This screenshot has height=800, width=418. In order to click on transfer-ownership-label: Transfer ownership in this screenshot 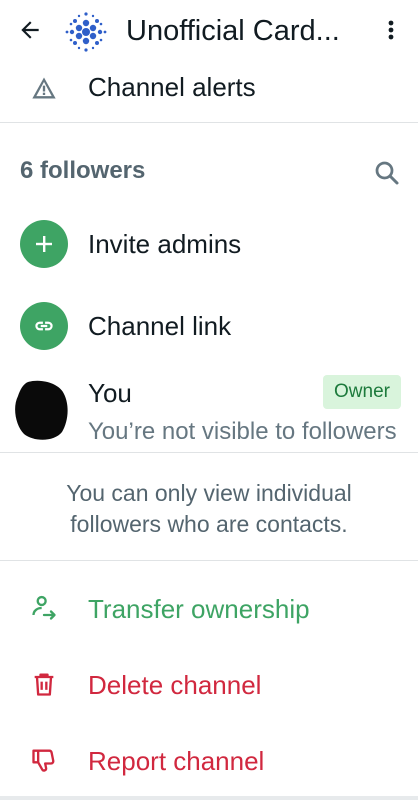, I will do `click(199, 609)`.